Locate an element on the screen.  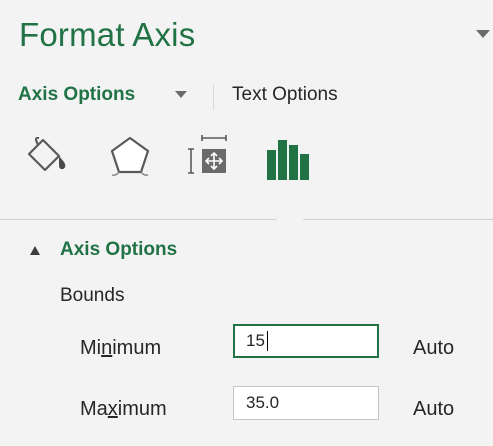
tab-separator is located at coordinates (213, 97).